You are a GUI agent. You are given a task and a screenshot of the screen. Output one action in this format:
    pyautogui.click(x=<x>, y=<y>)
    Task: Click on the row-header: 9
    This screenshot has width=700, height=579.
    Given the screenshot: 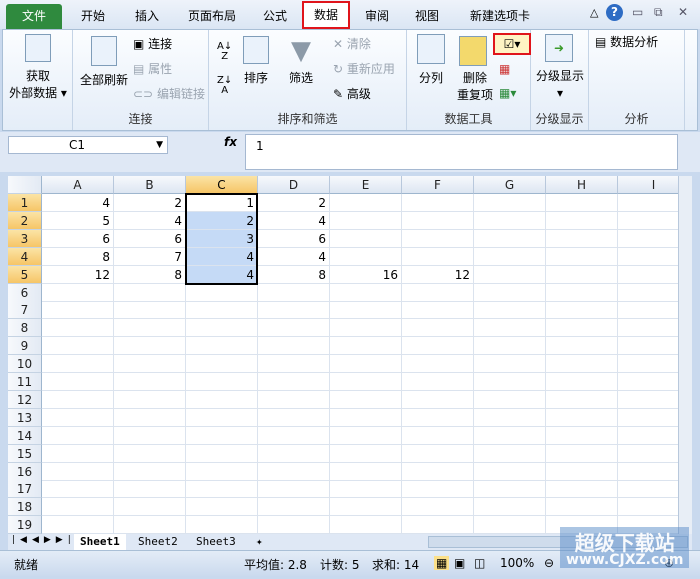 What is the action you would take?
    pyautogui.click(x=25, y=346)
    